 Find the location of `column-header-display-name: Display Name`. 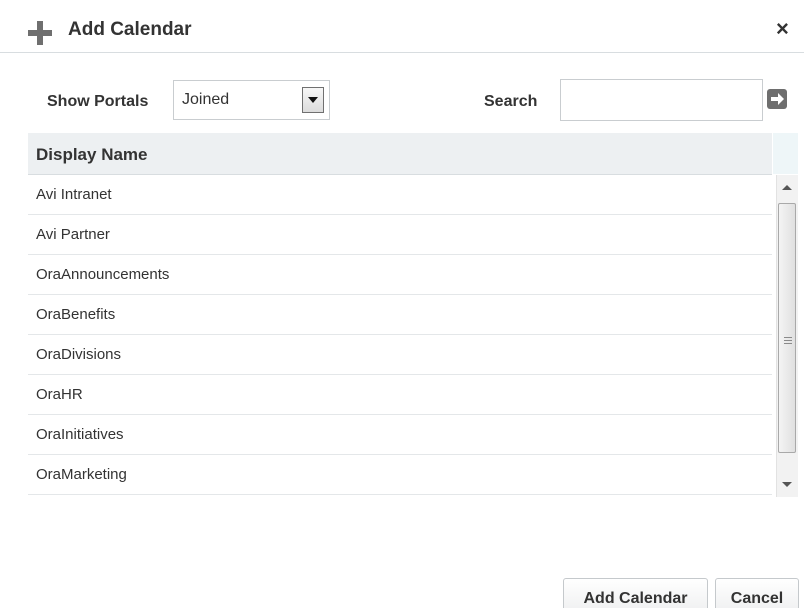

column-header-display-name: Display Name is located at coordinates (92, 155).